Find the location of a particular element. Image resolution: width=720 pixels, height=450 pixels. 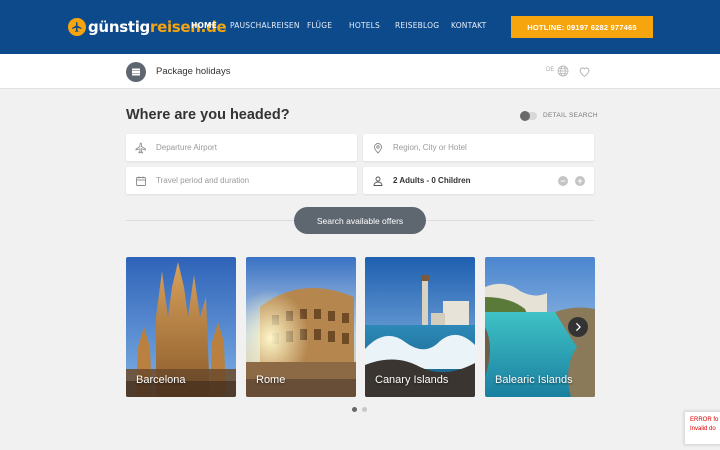

destination-name: Rome is located at coordinates (271, 380).